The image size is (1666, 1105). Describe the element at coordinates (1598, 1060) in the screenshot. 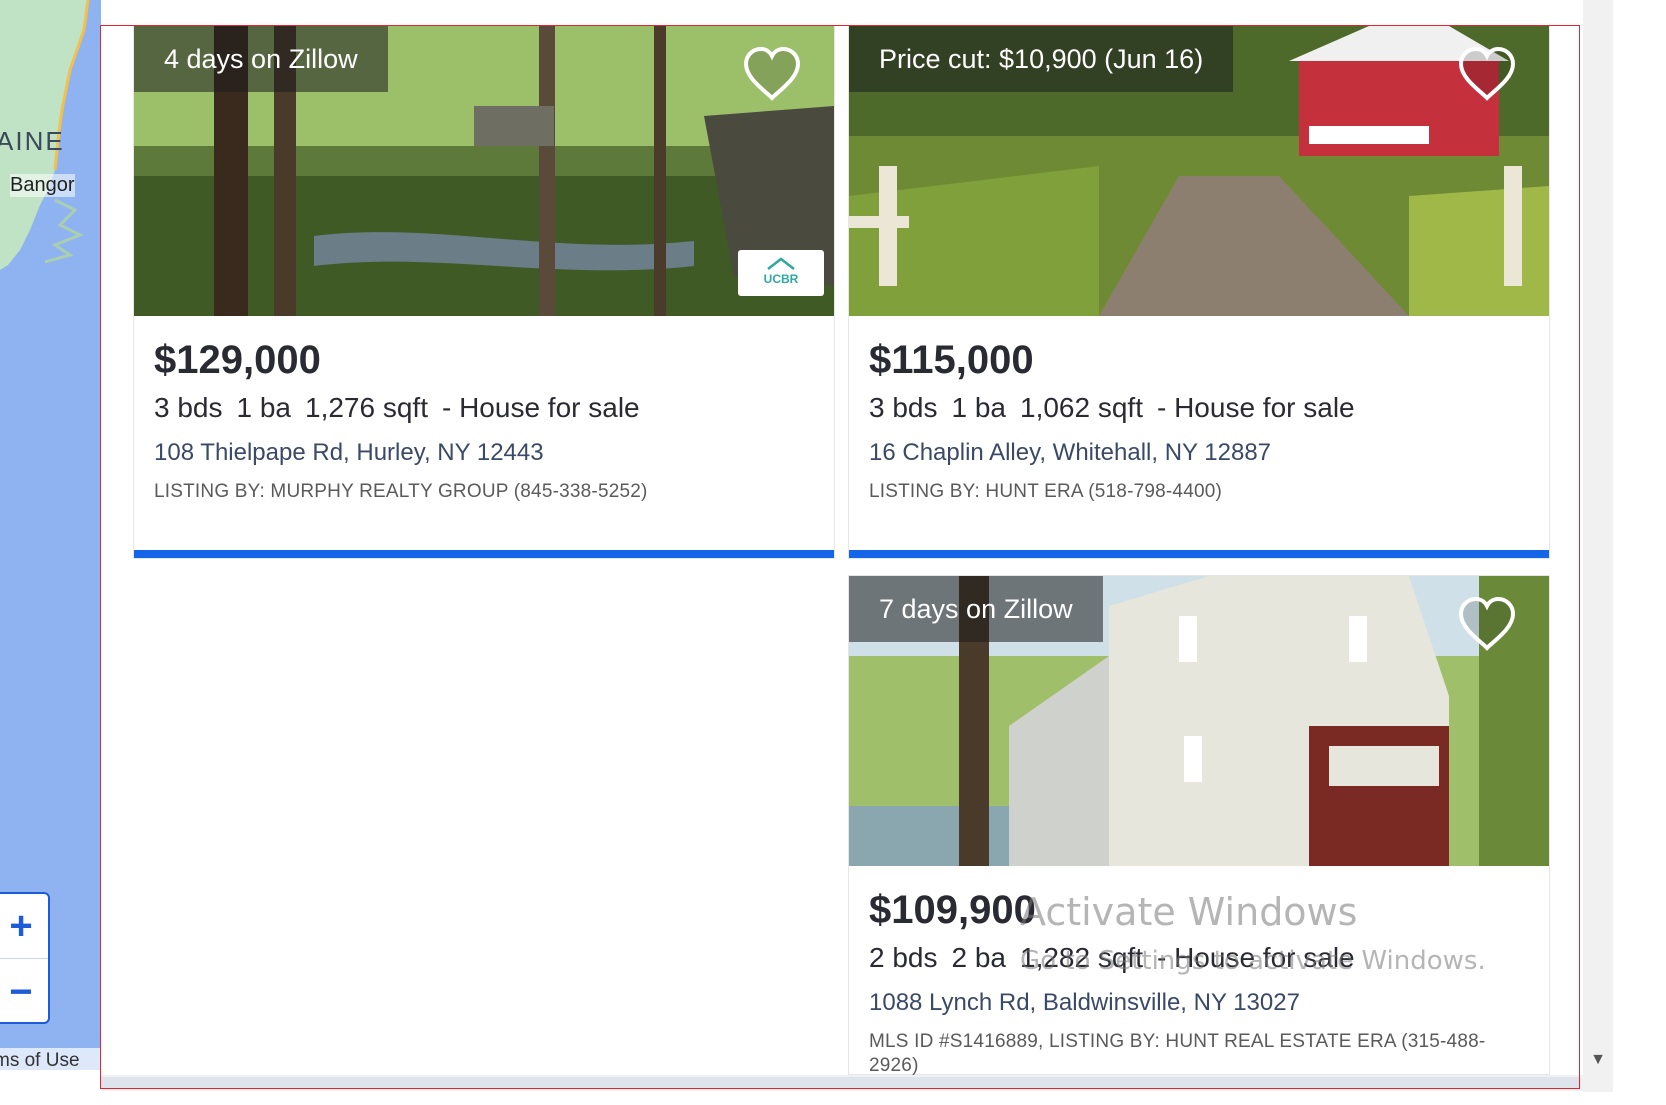

I see `scroll-down-arrow-icon: ▼` at that location.